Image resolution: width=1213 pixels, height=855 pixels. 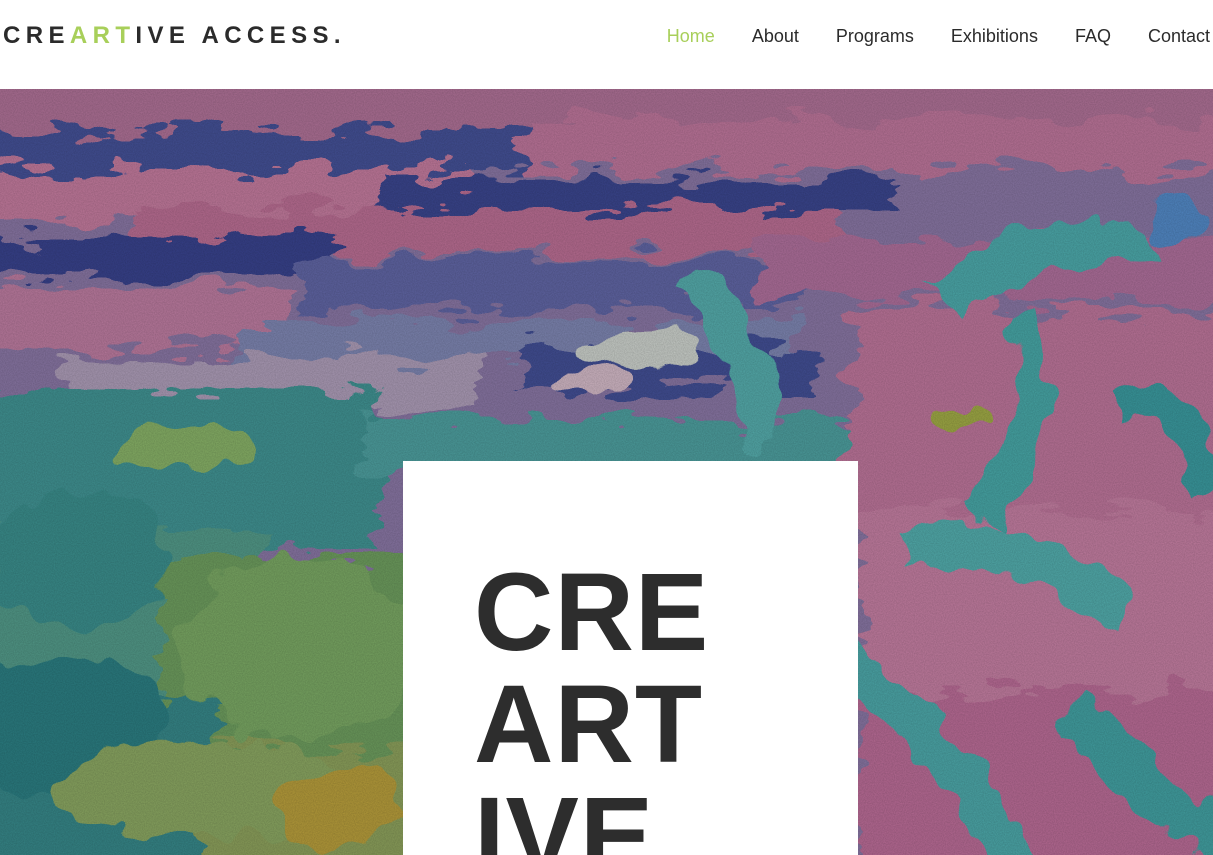 I want to click on nav-item-about: About, so click(x=775, y=36).